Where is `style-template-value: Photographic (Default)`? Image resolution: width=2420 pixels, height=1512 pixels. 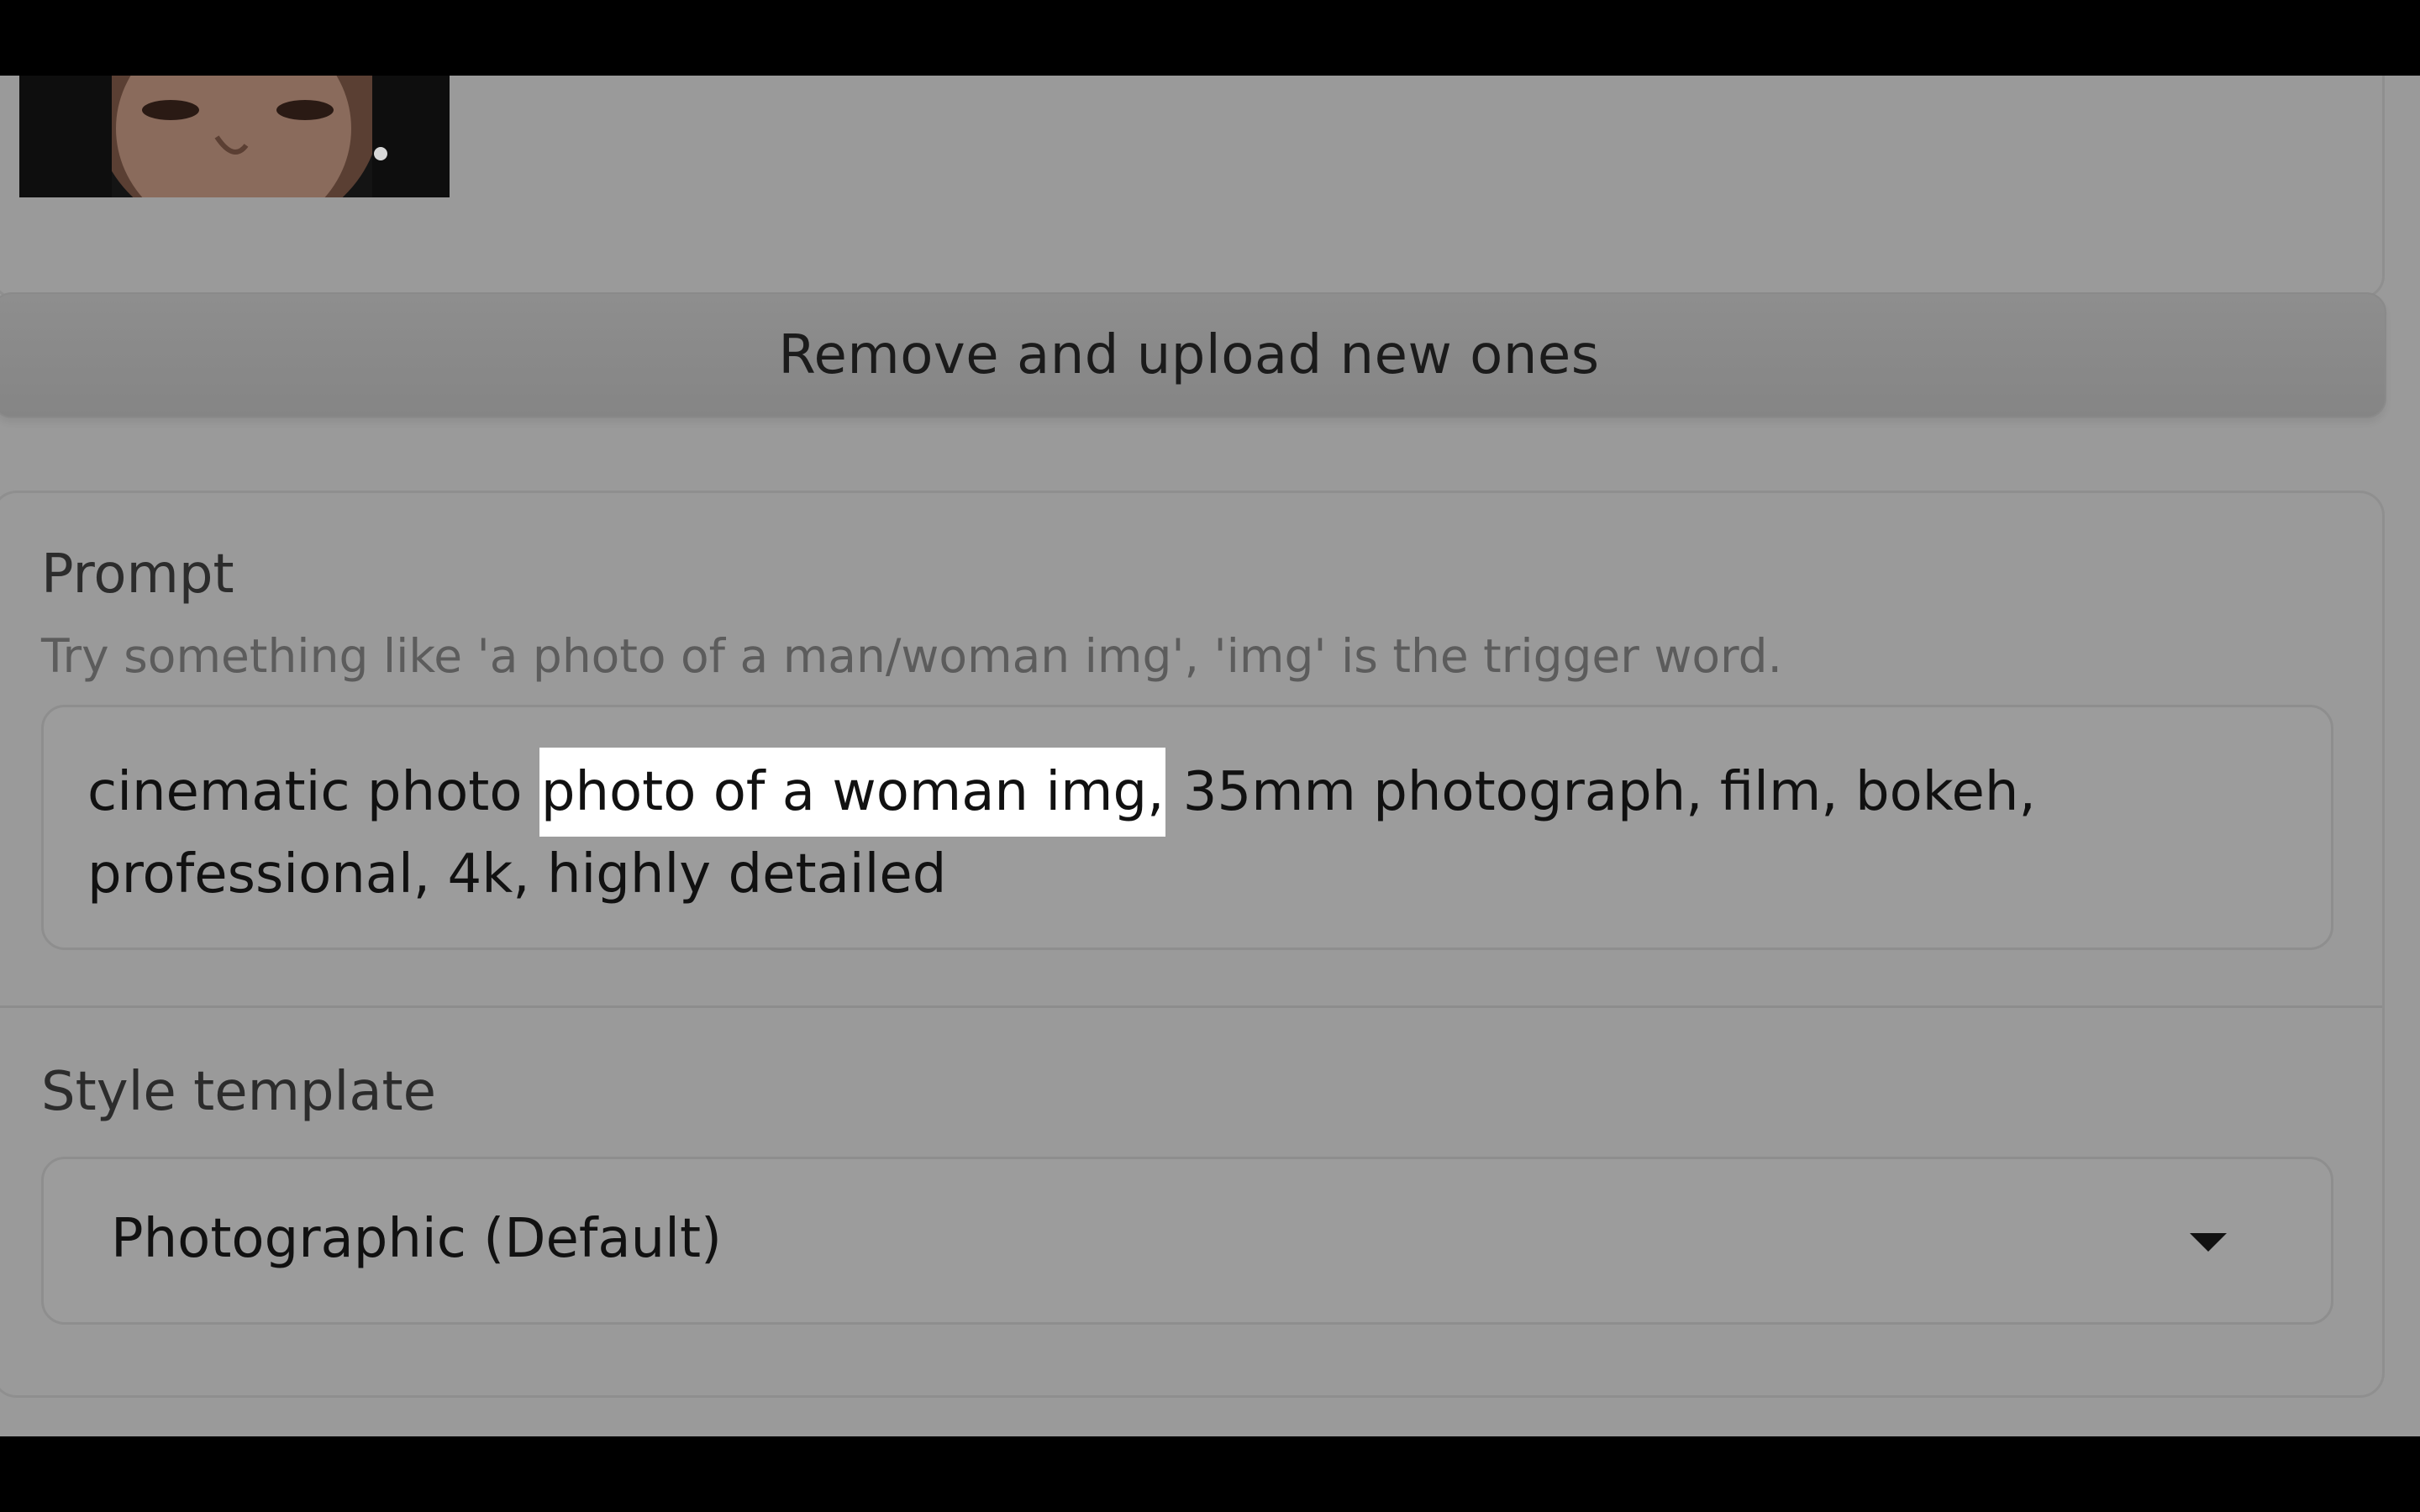 style-template-value: Photographic (Default) is located at coordinates (416, 1239).